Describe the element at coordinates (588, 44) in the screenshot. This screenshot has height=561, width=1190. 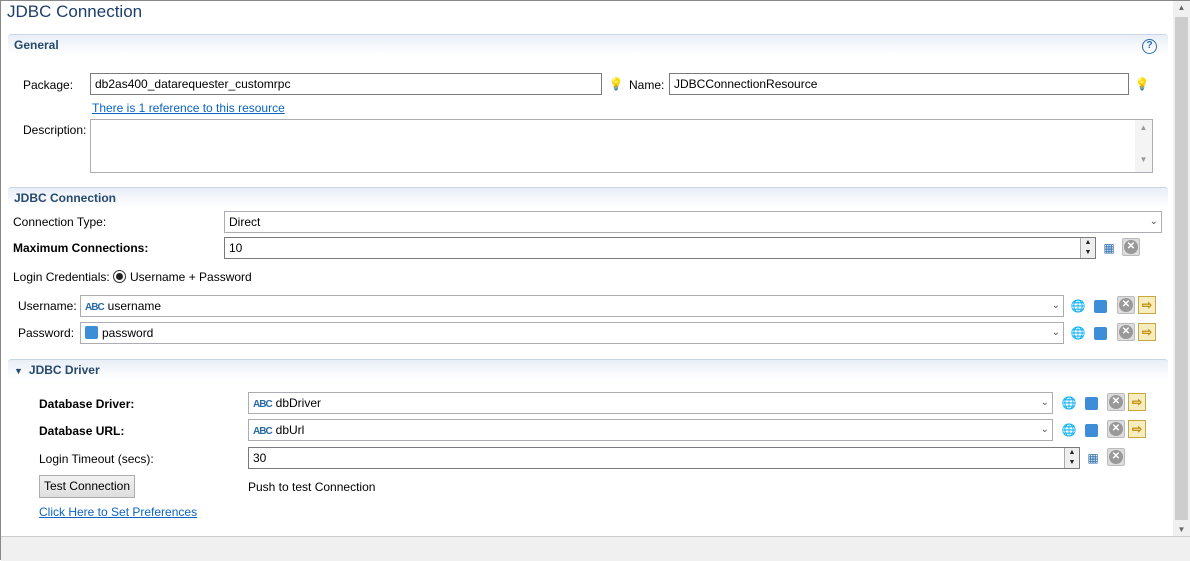
I see `section-general: General` at that location.